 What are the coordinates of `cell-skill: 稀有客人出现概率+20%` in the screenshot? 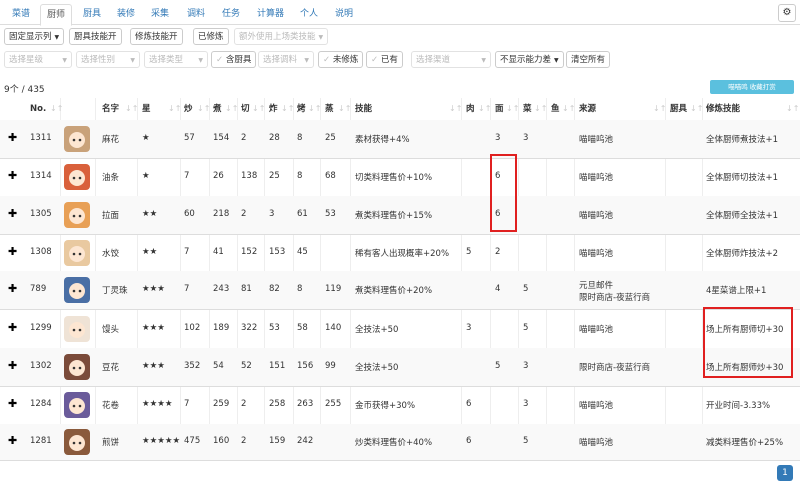 It's located at (402, 254).